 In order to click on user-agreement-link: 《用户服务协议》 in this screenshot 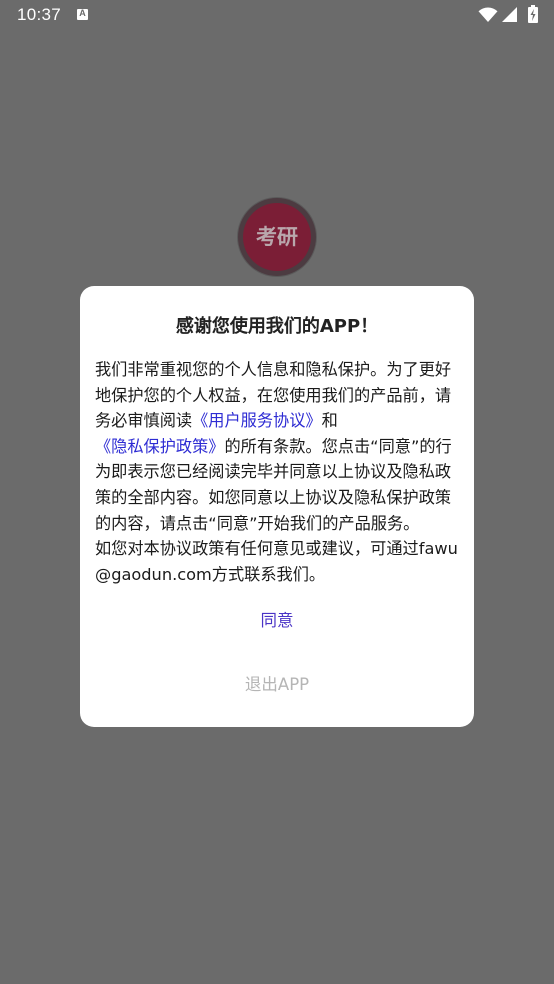, I will do `click(257, 420)`.